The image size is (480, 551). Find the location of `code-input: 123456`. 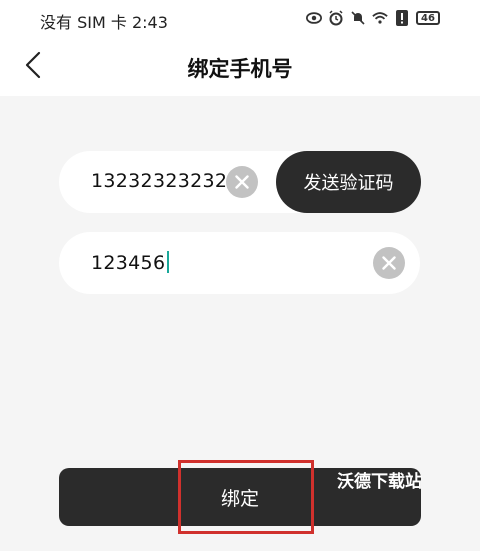

code-input: 123456 is located at coordinates (239, 263).